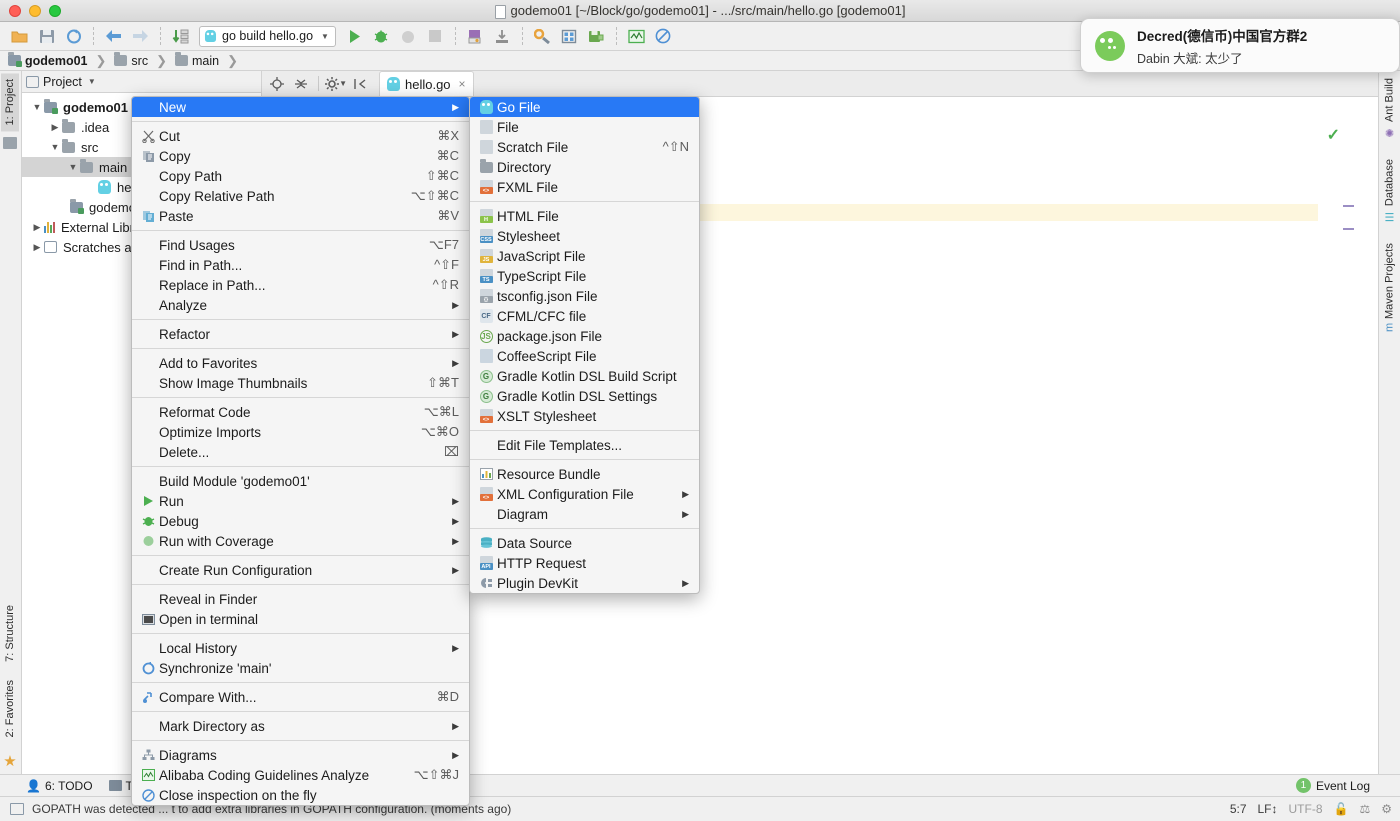 This screenshot has height=821, width=1400. What do you see at coordinates (1240, 45) in the screenshot?
I see `notification-toast: Decred(德信币)中国官方群2 Dabin 大斌: 太少了` at bounding box center [1240, 45].